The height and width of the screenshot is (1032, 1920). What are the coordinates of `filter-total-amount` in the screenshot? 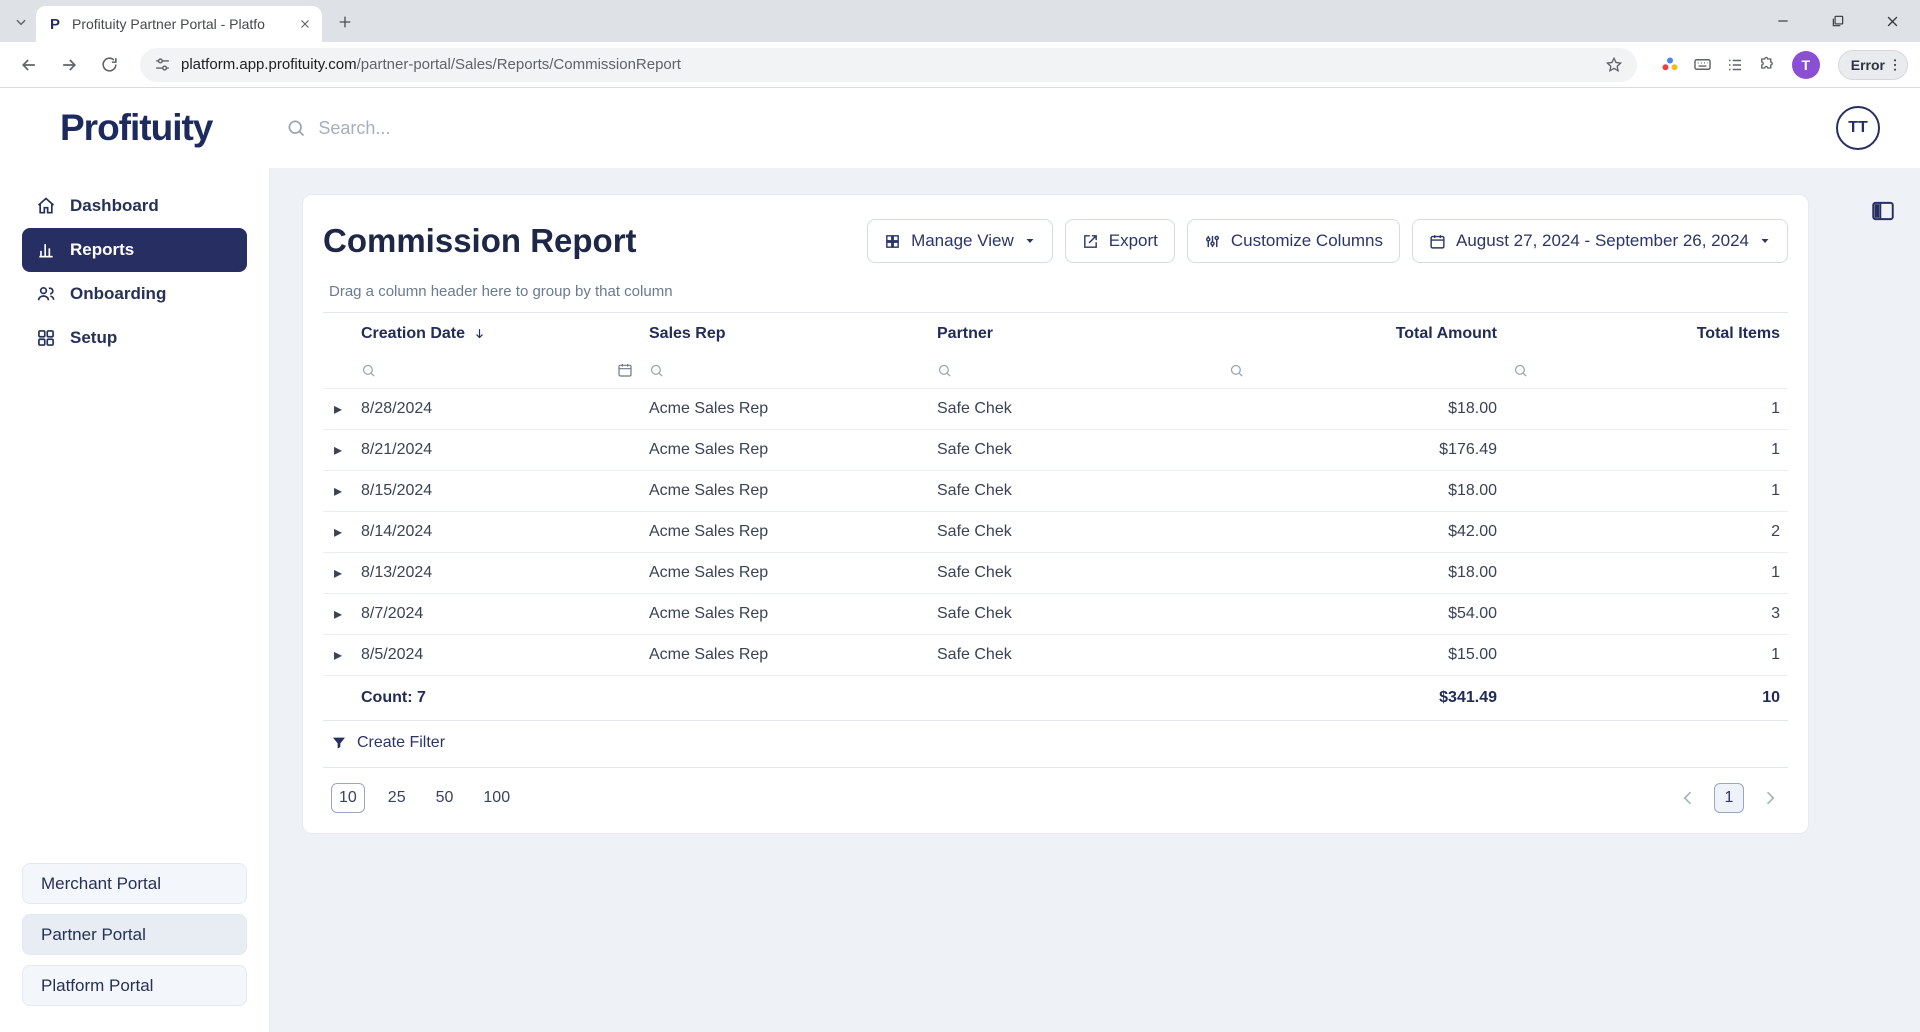 It's located at (1363, 370).